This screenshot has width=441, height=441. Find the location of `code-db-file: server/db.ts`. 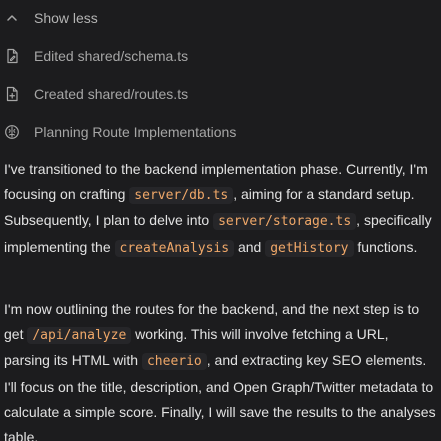

code-db-file: server/db.ts is located at coordinates (181, 196).